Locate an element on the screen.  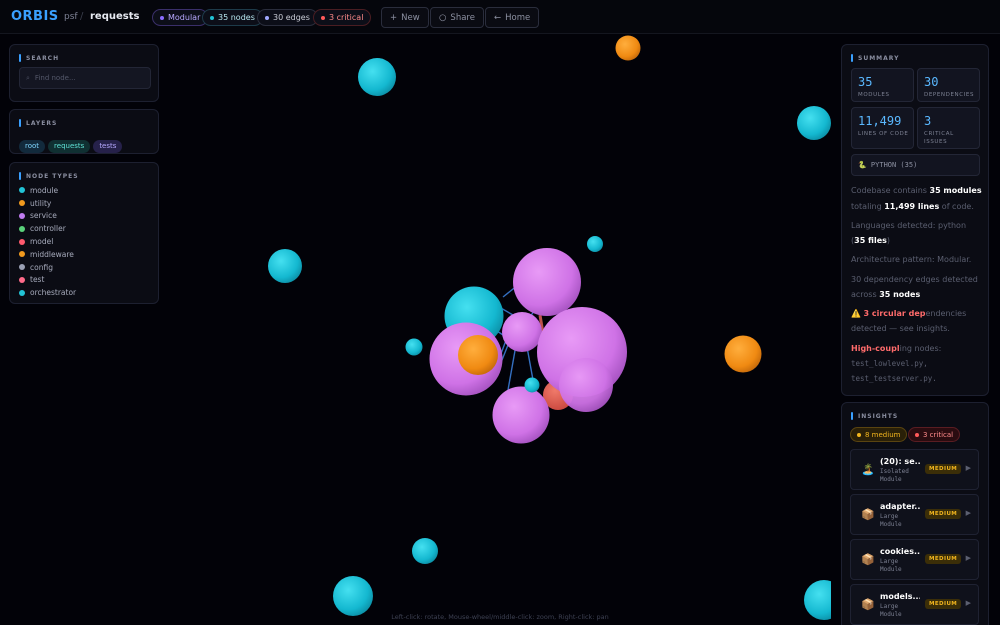
stat-value: 3 is located at coordinates (928, 121).